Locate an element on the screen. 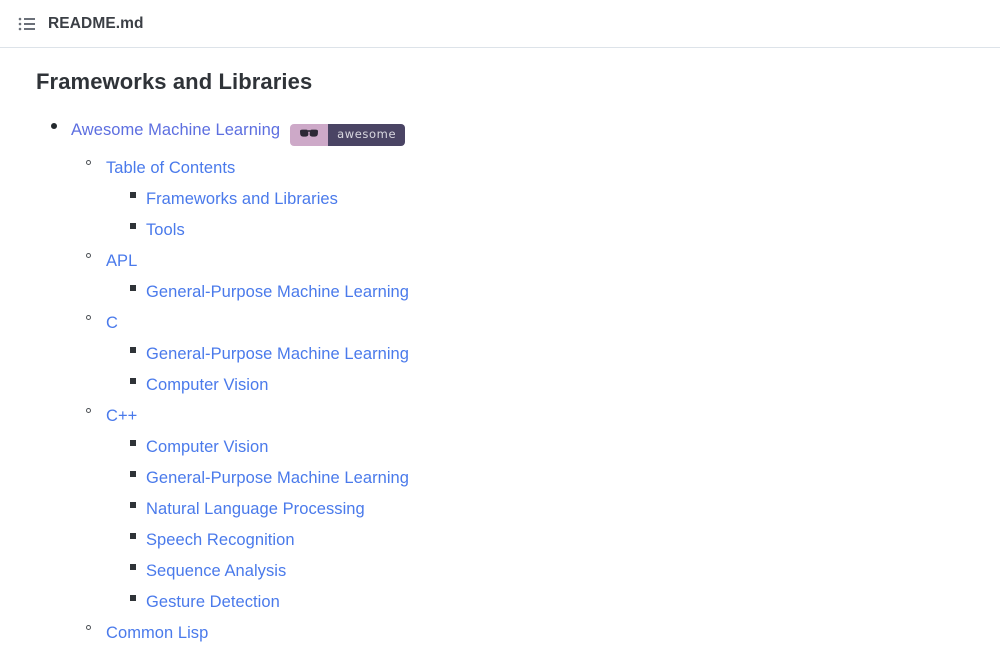 The image size is (1000, 650). link-frameworks-and-libraries: Frameworks and Libraries is located at coordinates (242, 199).